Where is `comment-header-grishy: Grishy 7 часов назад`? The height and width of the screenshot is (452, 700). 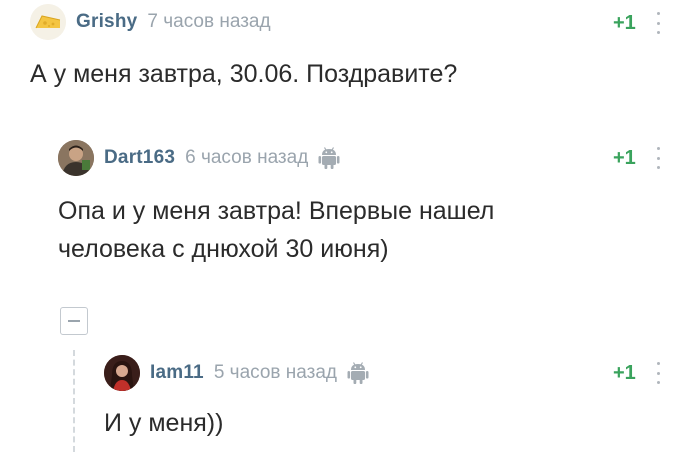
comment-header-grishy: Grishy 7 часов назад is located at coordinates (155, 22).